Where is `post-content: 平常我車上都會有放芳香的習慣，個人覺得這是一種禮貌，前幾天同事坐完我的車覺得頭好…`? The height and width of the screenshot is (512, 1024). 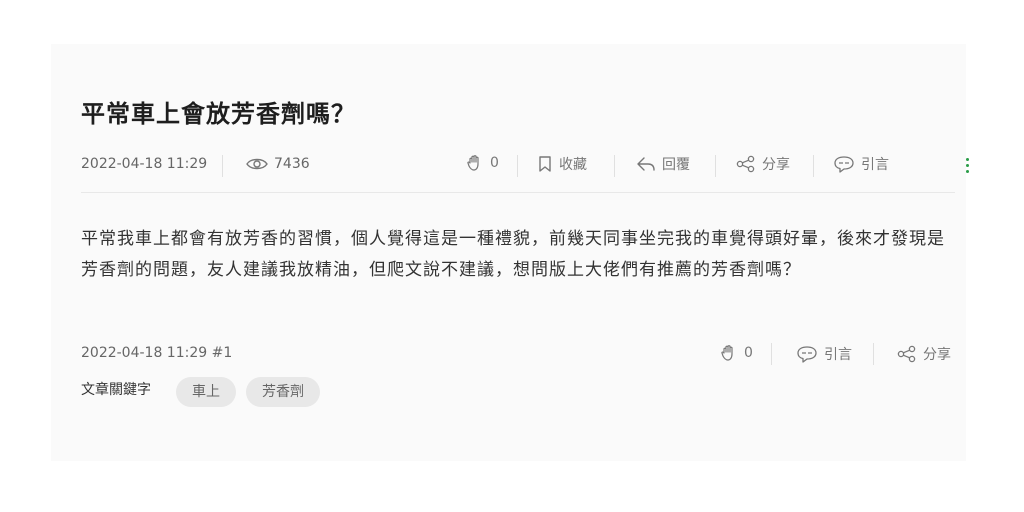
post-content: 平常我車上都會有放芳香的習慣，個人覺得這是一種禮貌，前幾天同事坐完我的車覺得頭好… is located at coordinates (513, 254).